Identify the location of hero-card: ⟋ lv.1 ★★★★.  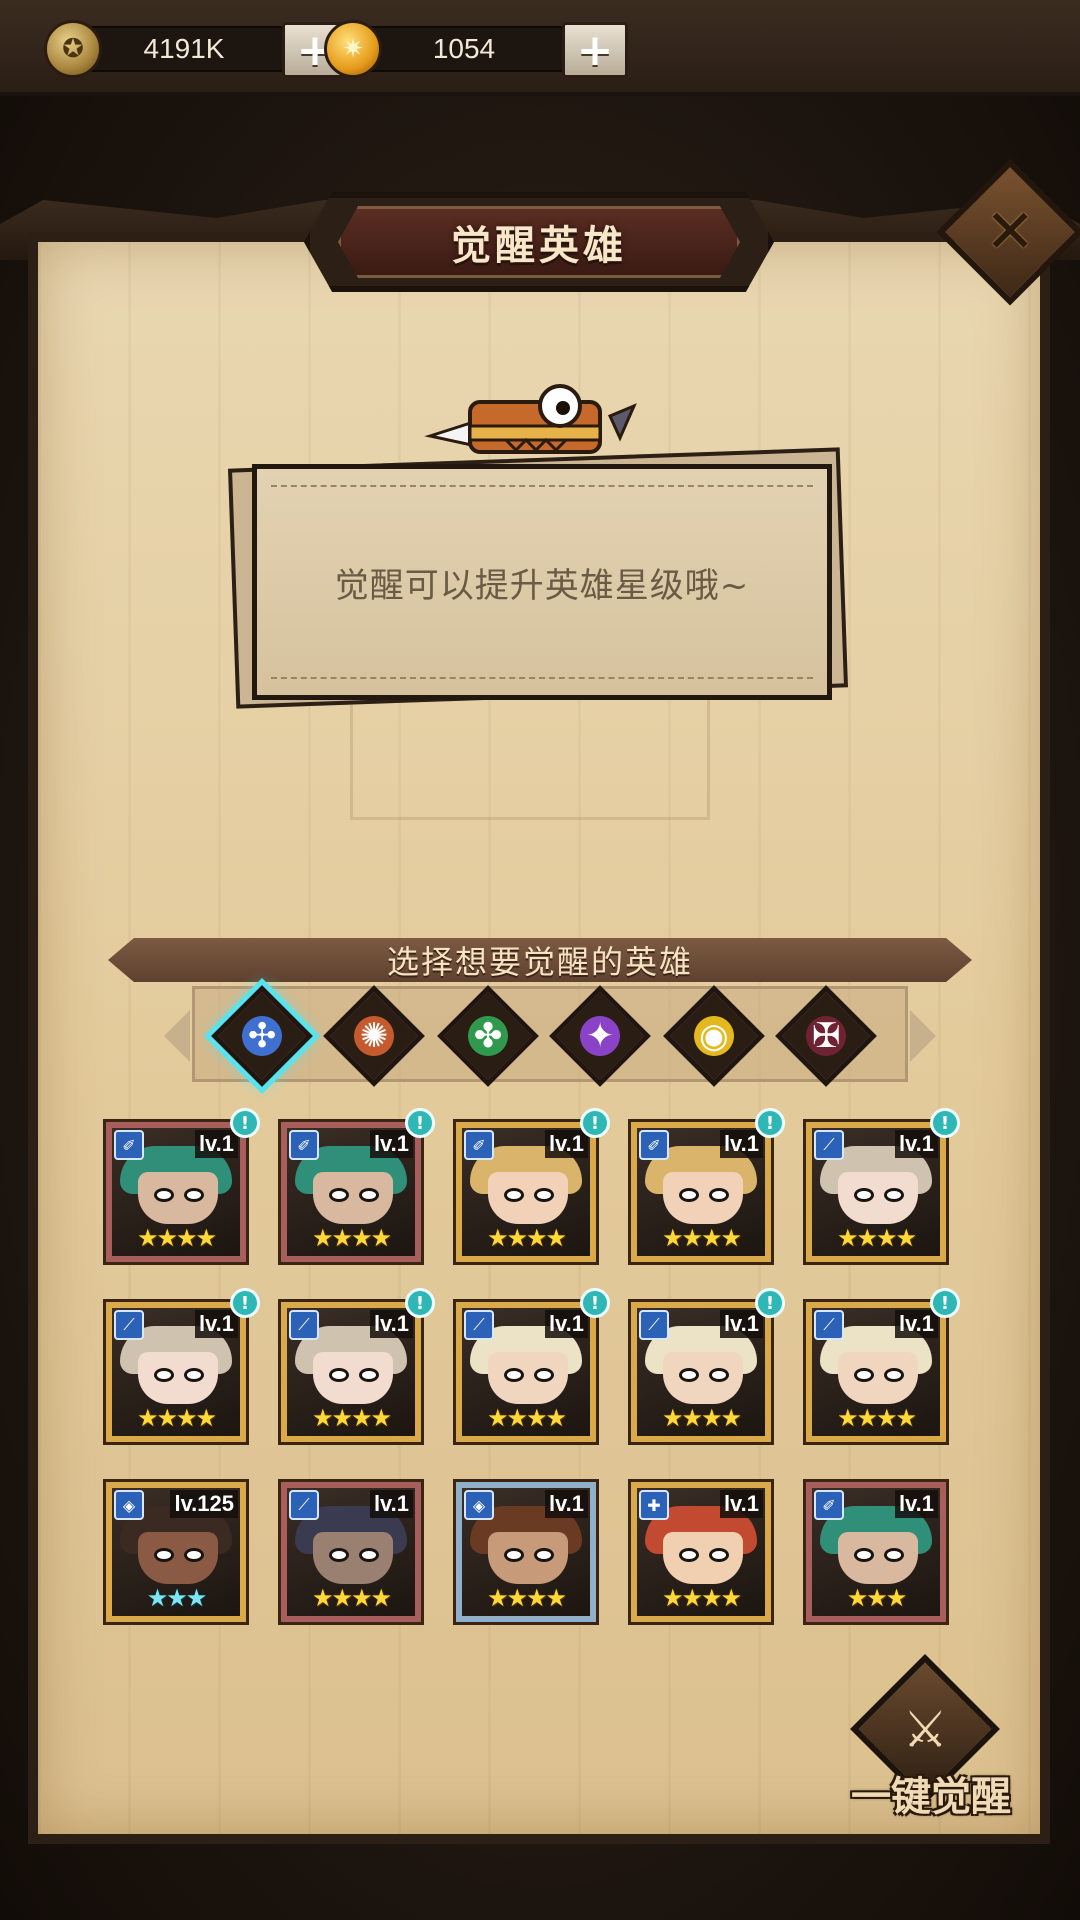
(351, 1552).